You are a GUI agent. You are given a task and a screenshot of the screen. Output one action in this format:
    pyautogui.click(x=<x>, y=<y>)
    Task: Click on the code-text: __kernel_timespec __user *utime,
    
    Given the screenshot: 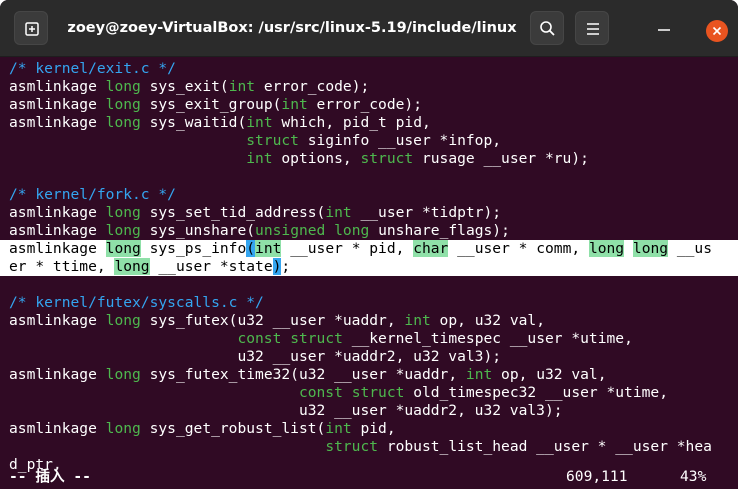 What is the action you would take?
    pyautogui.click(x=487, y=338)
    